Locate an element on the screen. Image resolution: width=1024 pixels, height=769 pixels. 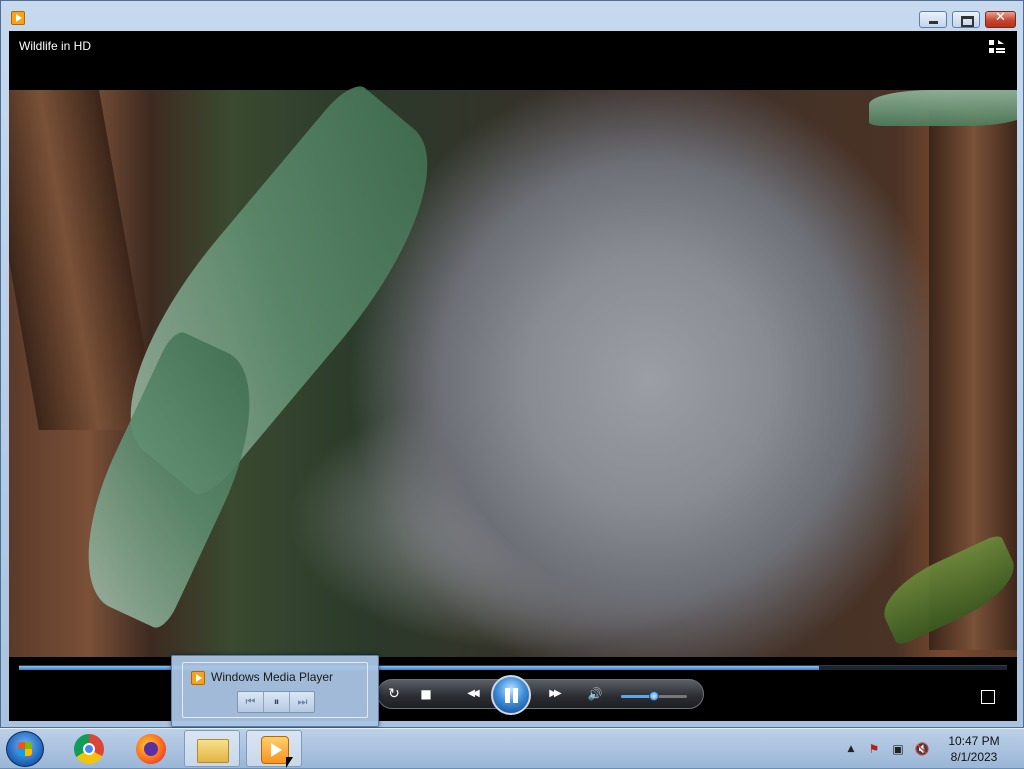
seek-bar is located at coordinates (513, 667).